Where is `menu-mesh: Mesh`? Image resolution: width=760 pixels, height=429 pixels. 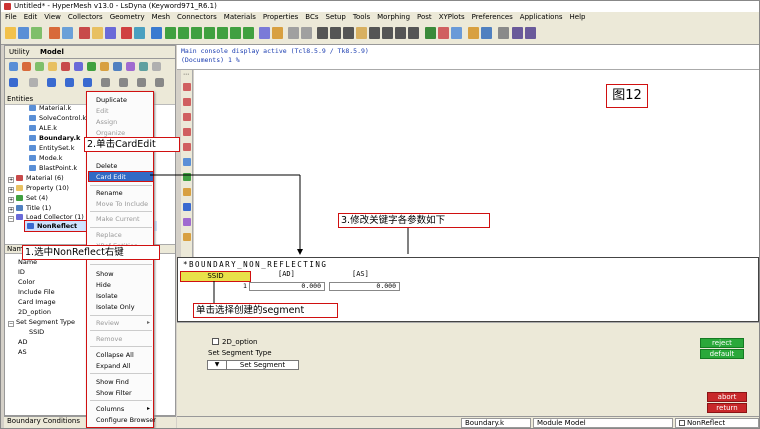 menu-mesh: Mesh is located at coordinates (161, 18).